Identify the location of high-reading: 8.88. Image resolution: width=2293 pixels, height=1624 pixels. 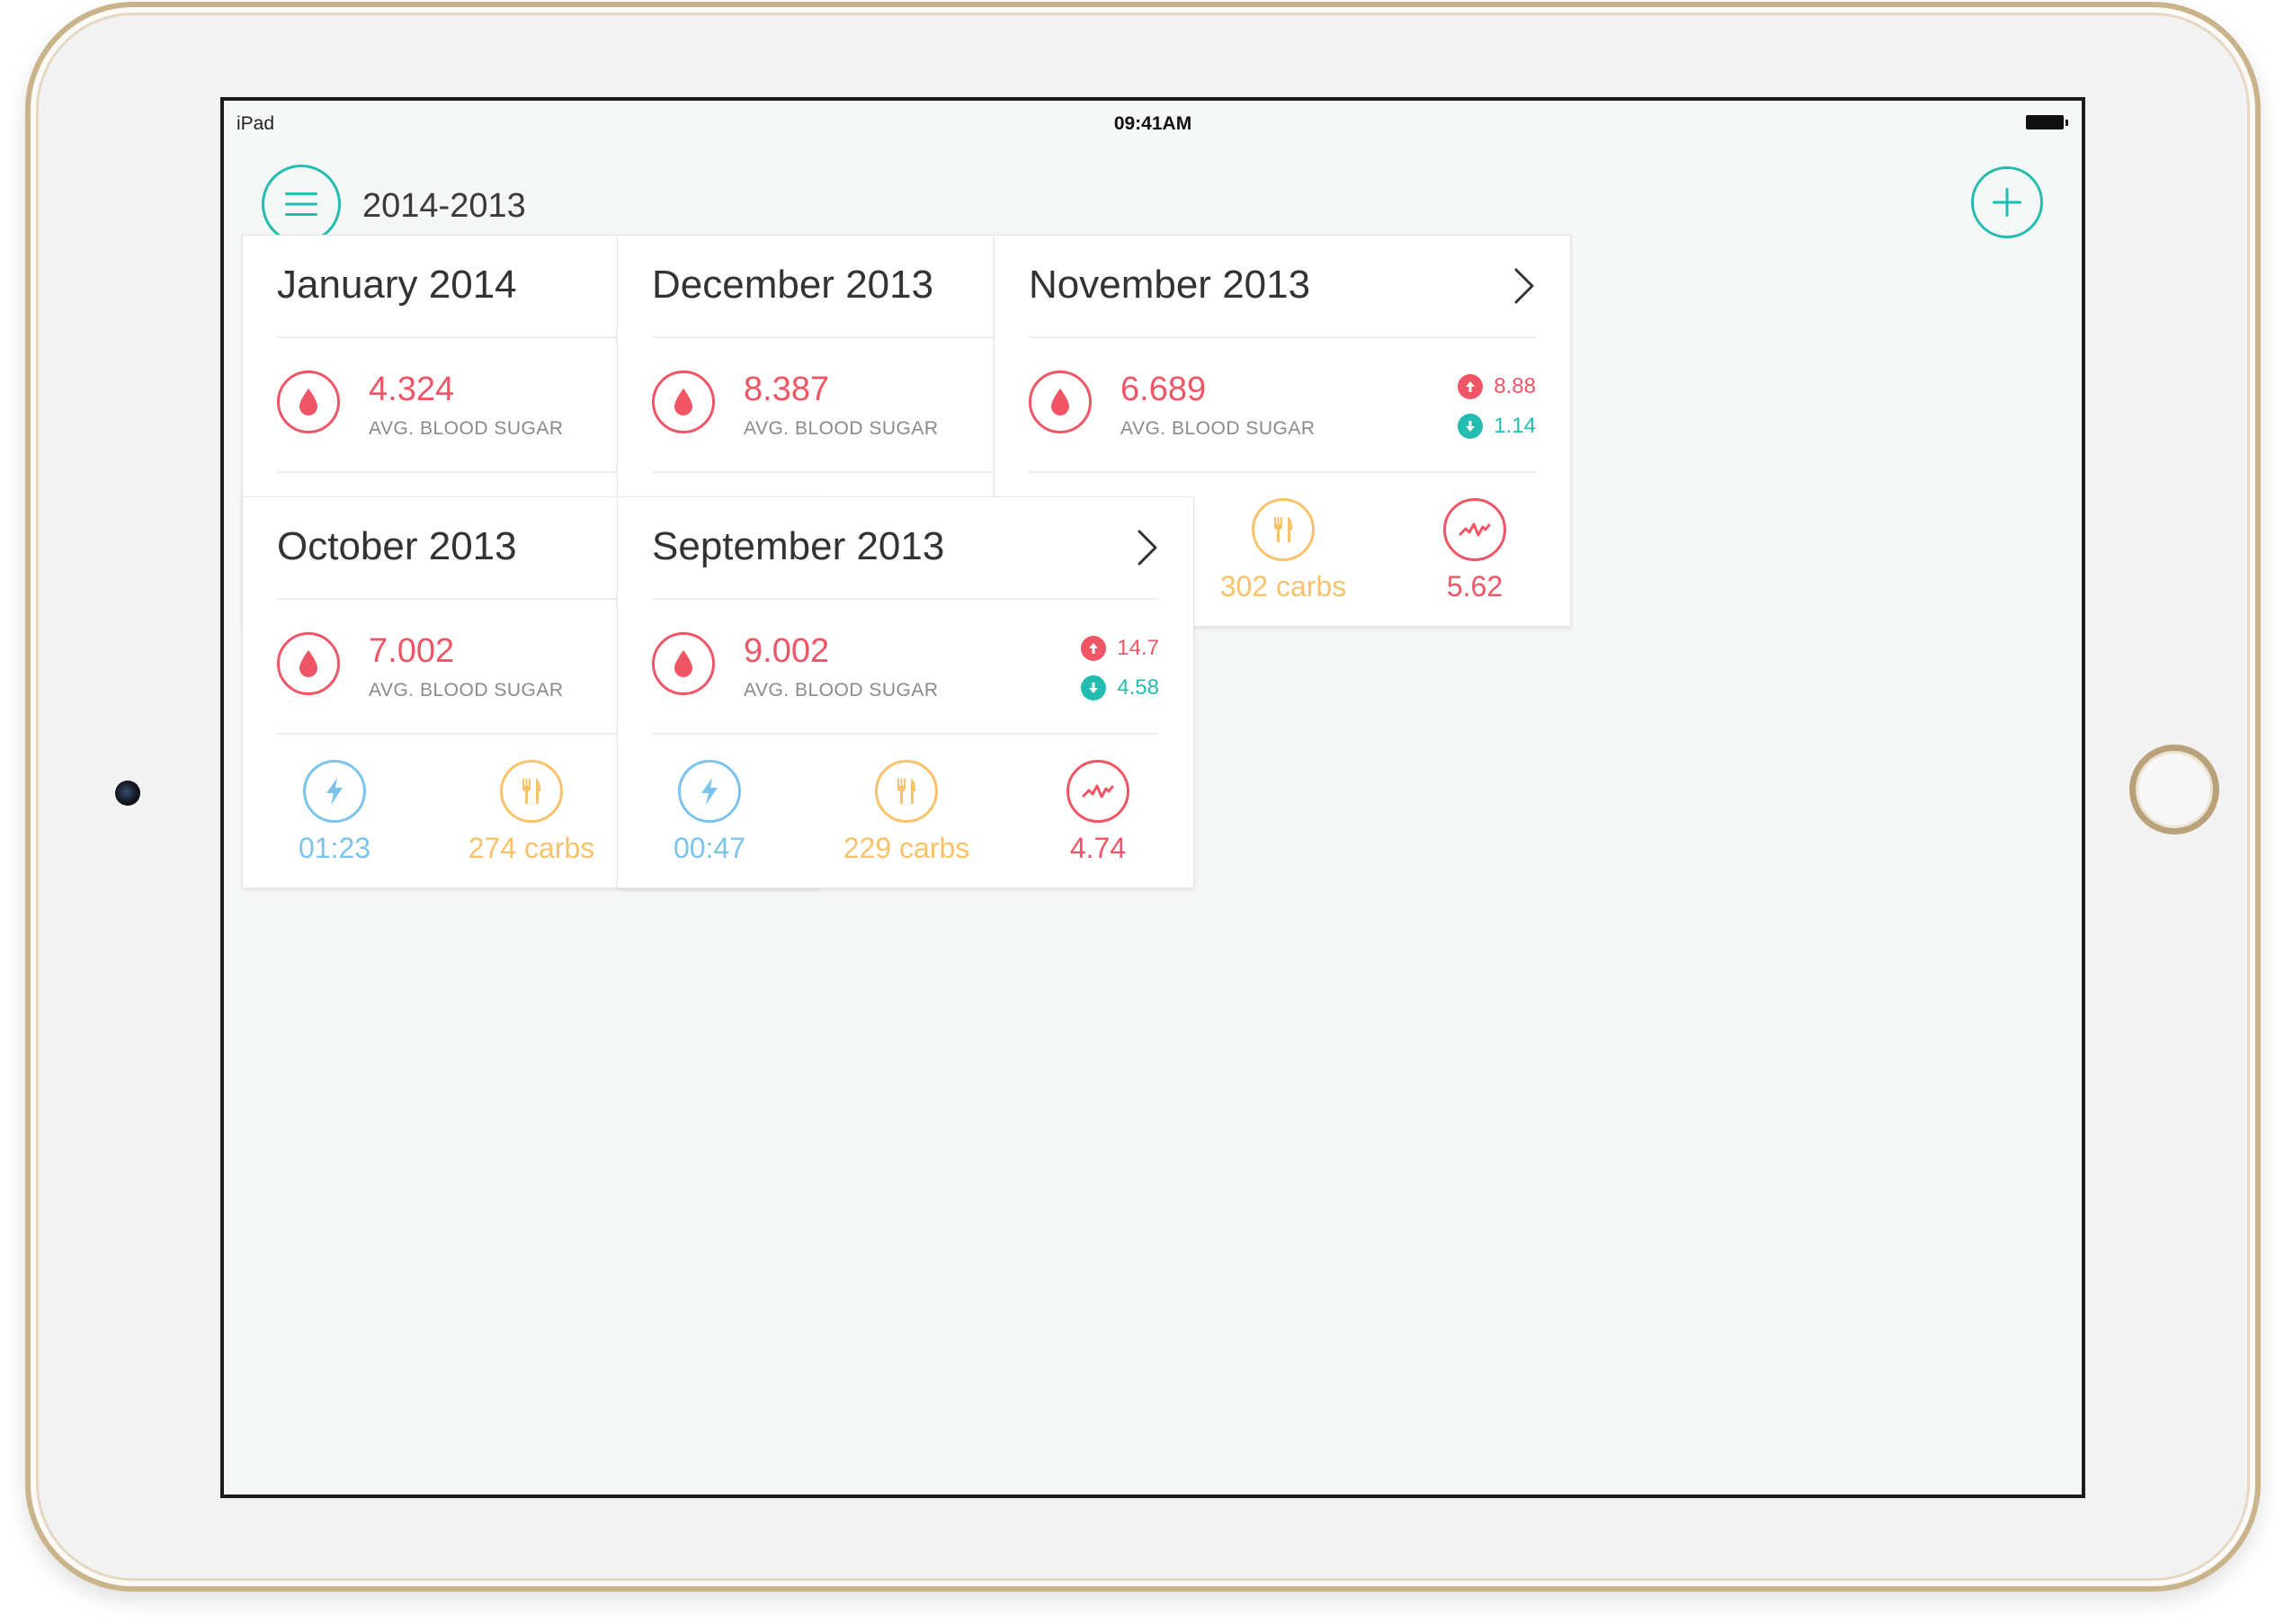
(1497, 386).